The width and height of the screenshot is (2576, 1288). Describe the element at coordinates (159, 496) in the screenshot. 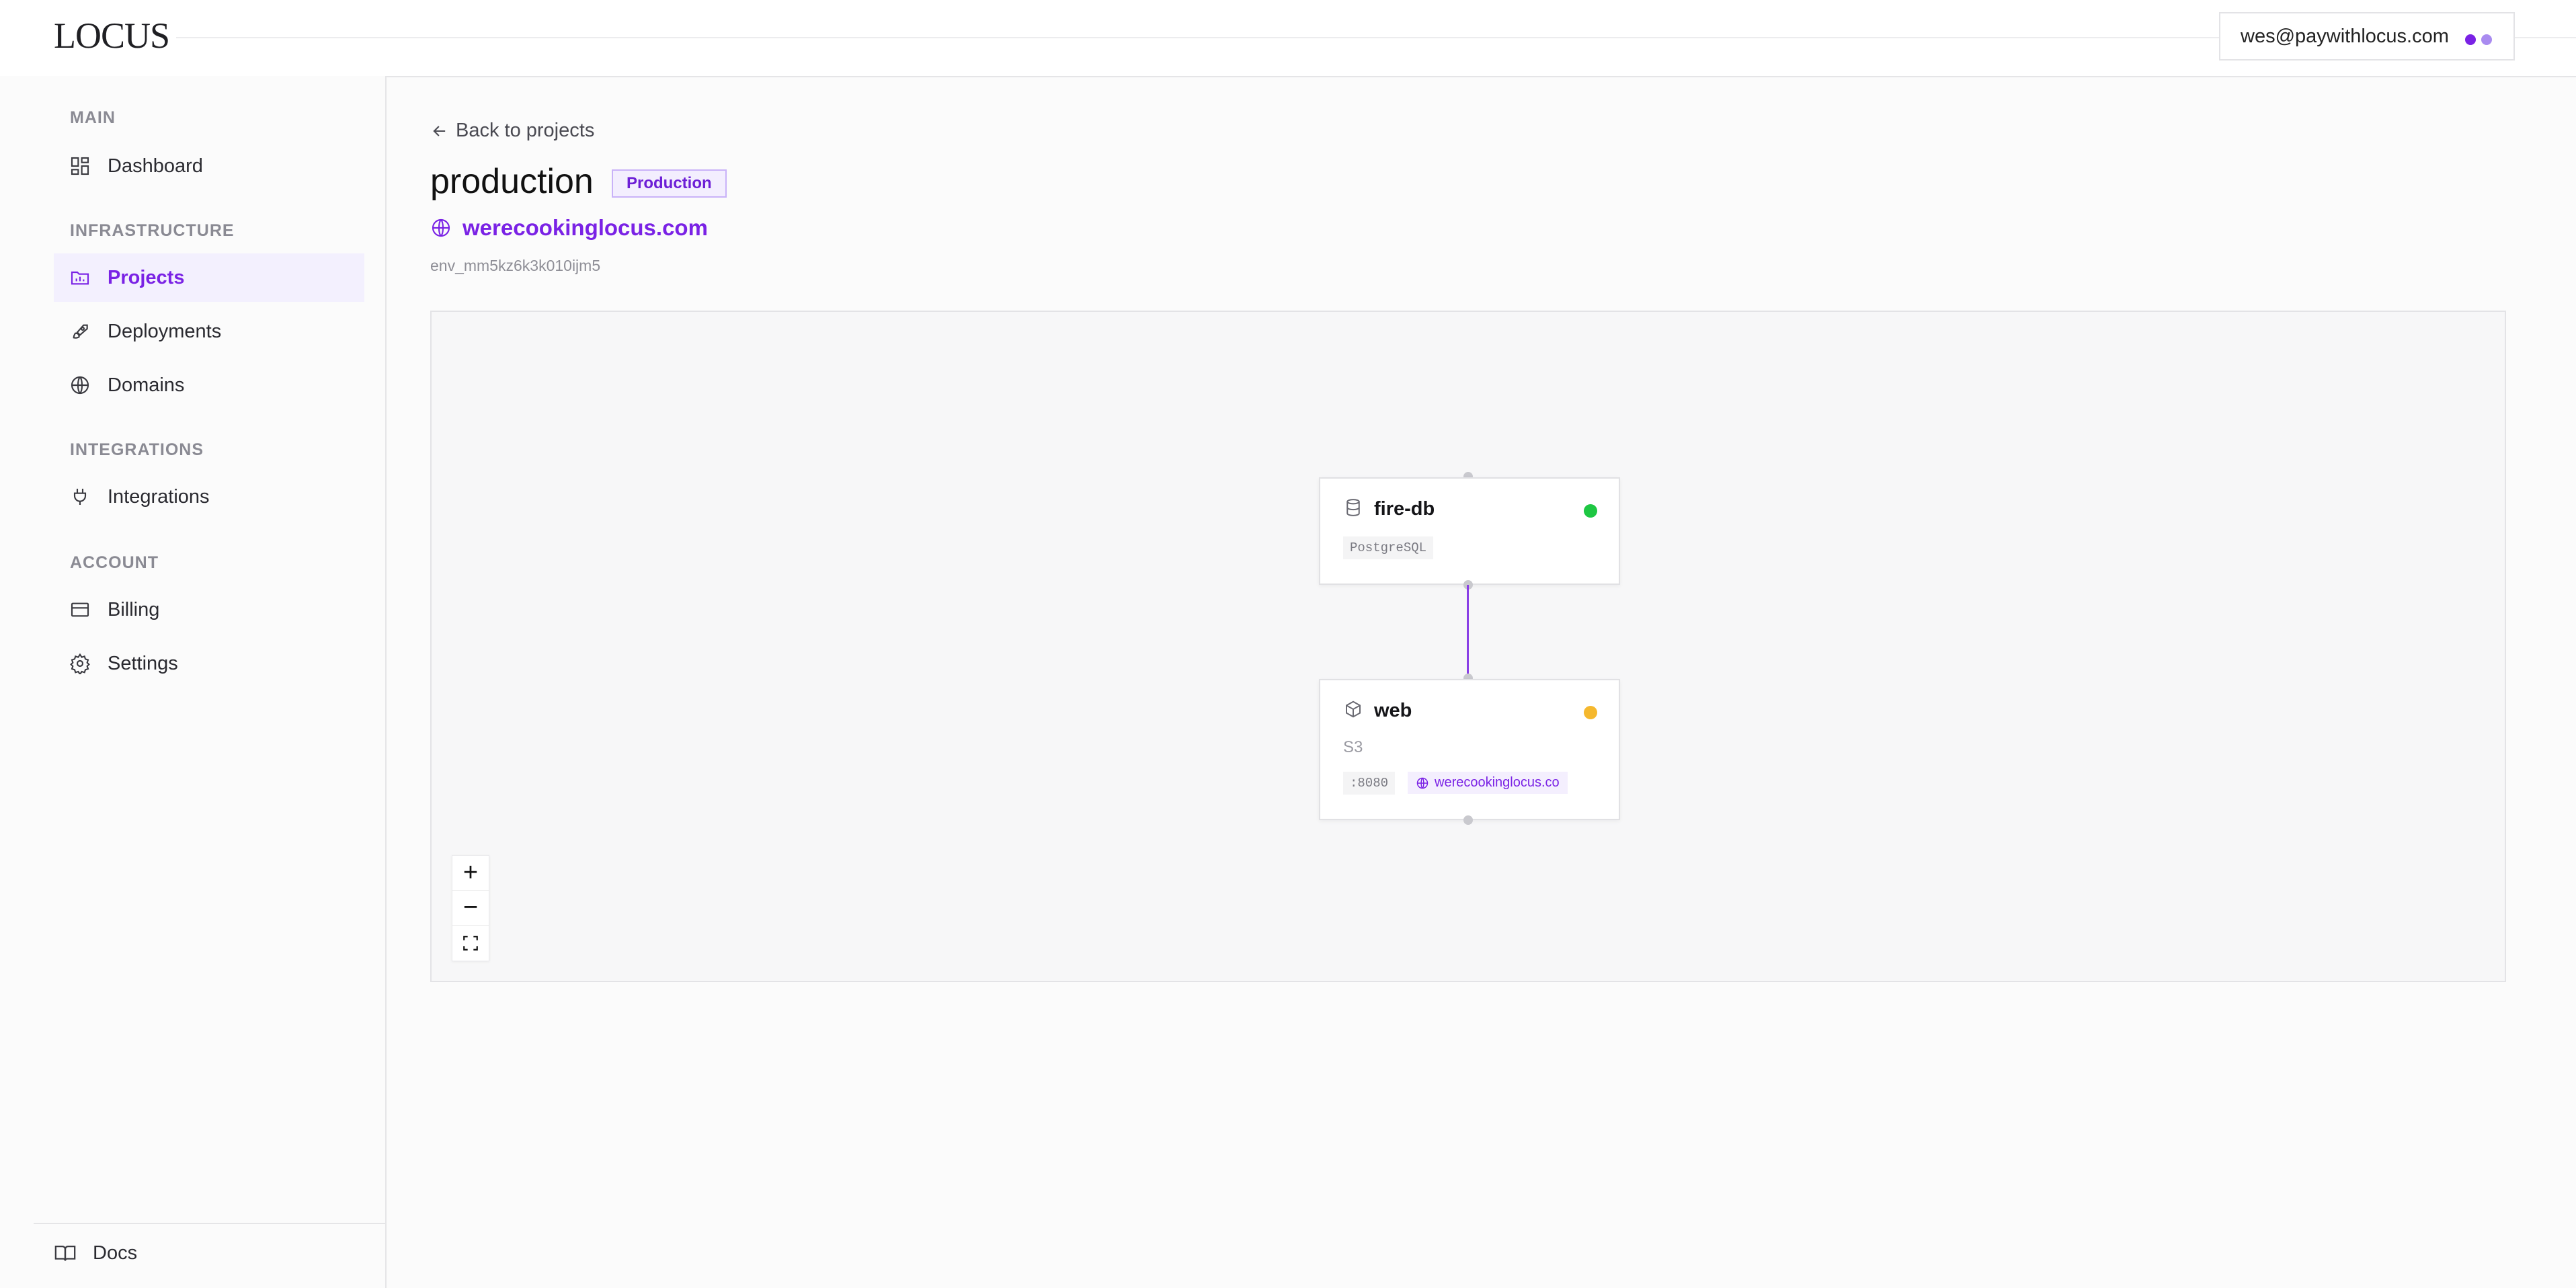

I see `sidebar-item-label: Integrations` at that location.